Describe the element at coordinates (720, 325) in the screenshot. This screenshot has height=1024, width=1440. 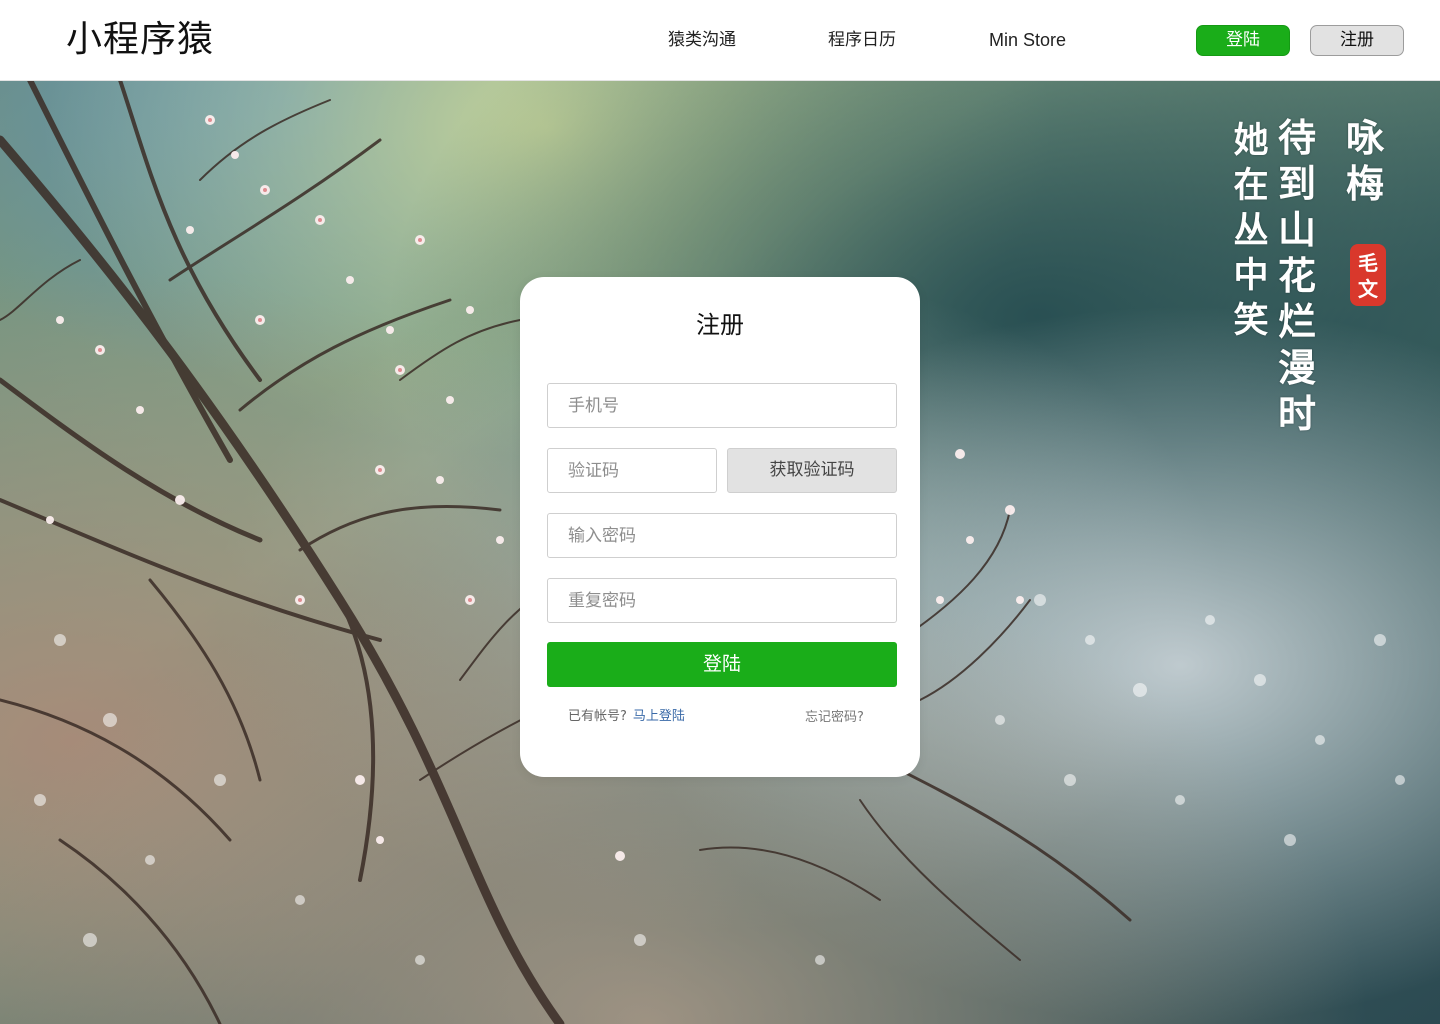
I see `register-title: 注册` at that location.